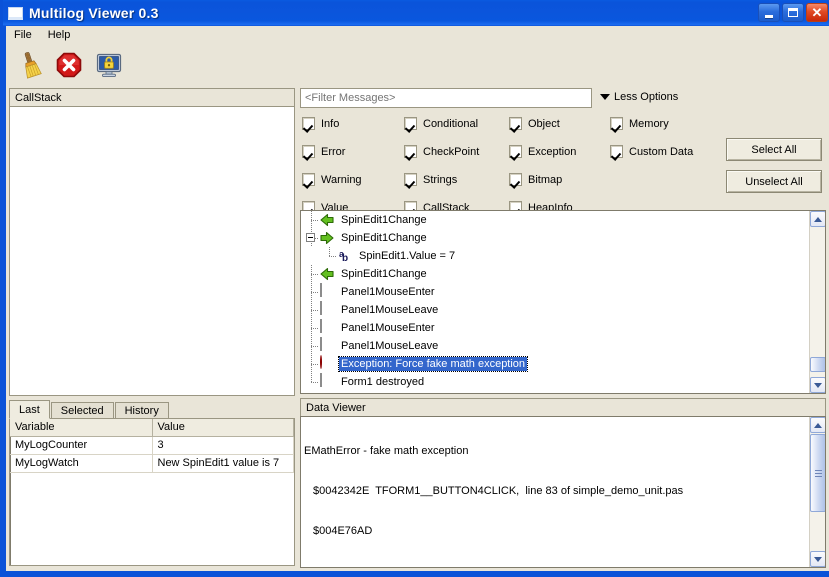 The image size is (829, 577). What do you see at coordinates (649, 123) in the screenshot?
I see `checkbox-label: Memory` at bounding box center [649, 123].